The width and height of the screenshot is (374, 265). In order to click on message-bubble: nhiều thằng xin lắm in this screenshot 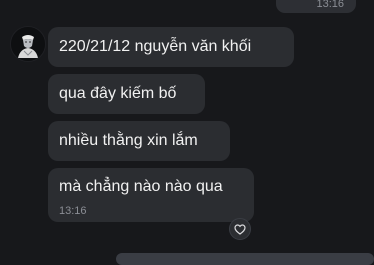, I will do `click(139, 141)`.